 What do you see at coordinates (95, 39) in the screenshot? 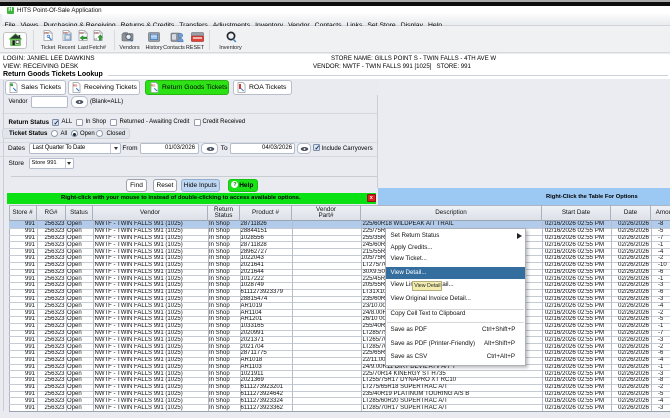
I see `svg-text: LK` at bounding box center [95, 39].